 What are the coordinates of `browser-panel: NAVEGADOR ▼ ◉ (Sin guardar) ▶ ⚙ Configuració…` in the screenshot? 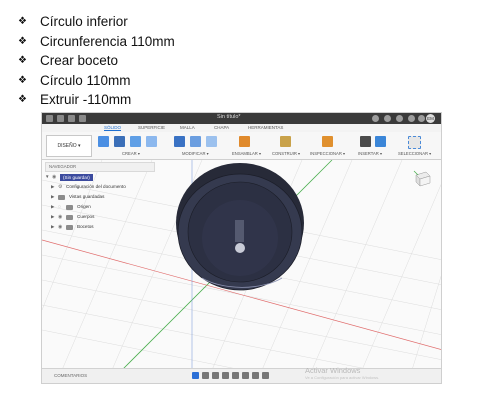 It's located at (100, 197).